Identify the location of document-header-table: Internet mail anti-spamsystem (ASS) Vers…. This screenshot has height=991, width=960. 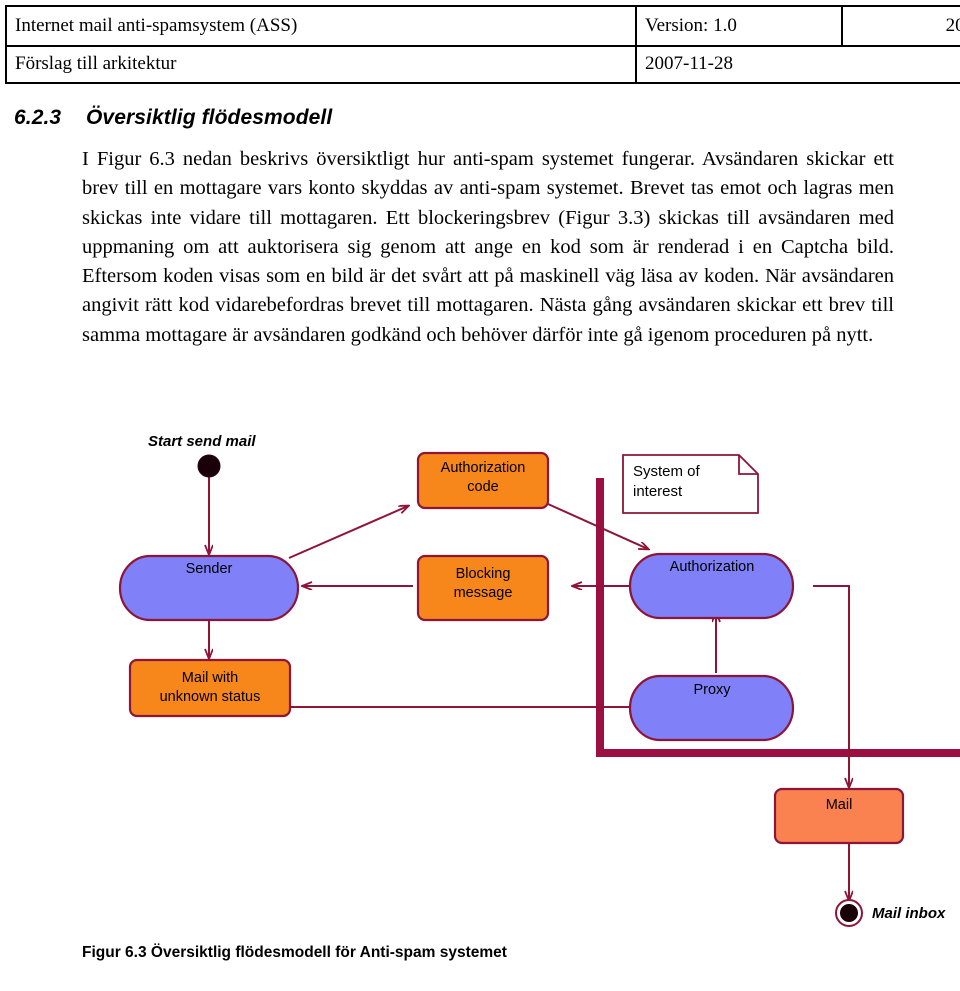
(482, 44).